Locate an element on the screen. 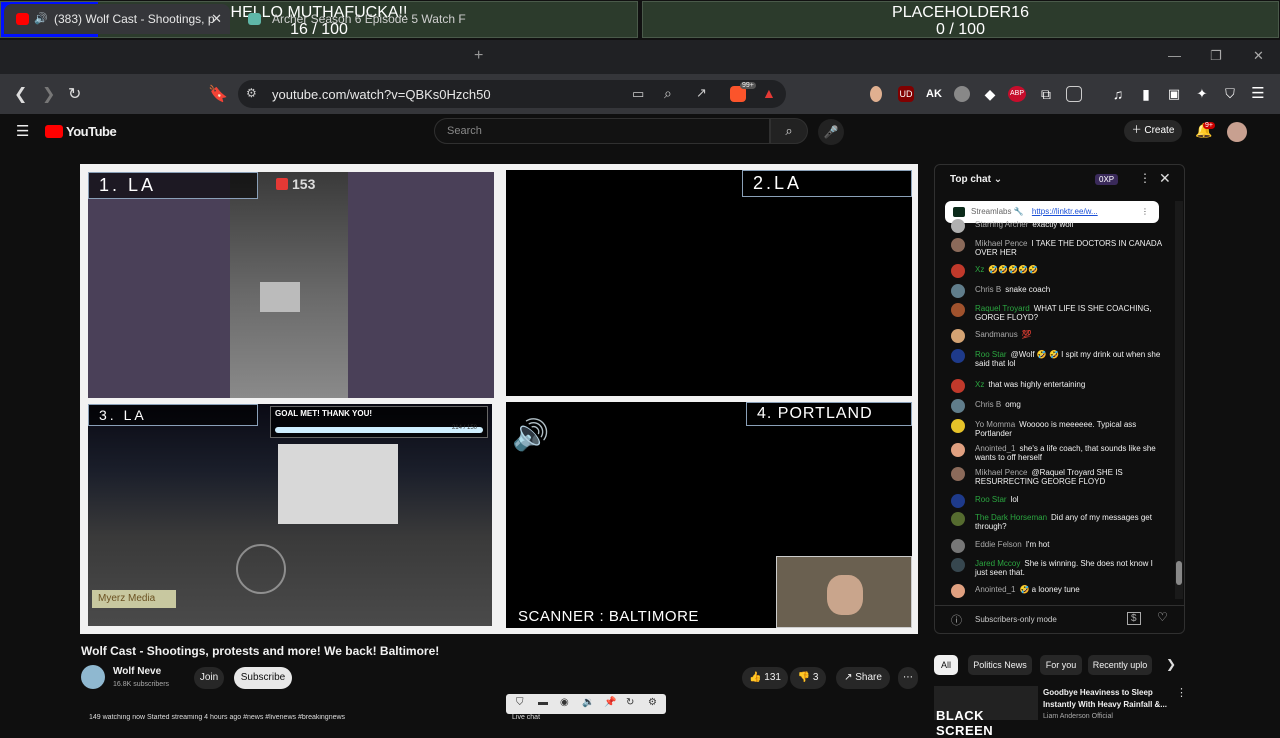  scrollbar-thumb is located at coordinates (1179, 573).